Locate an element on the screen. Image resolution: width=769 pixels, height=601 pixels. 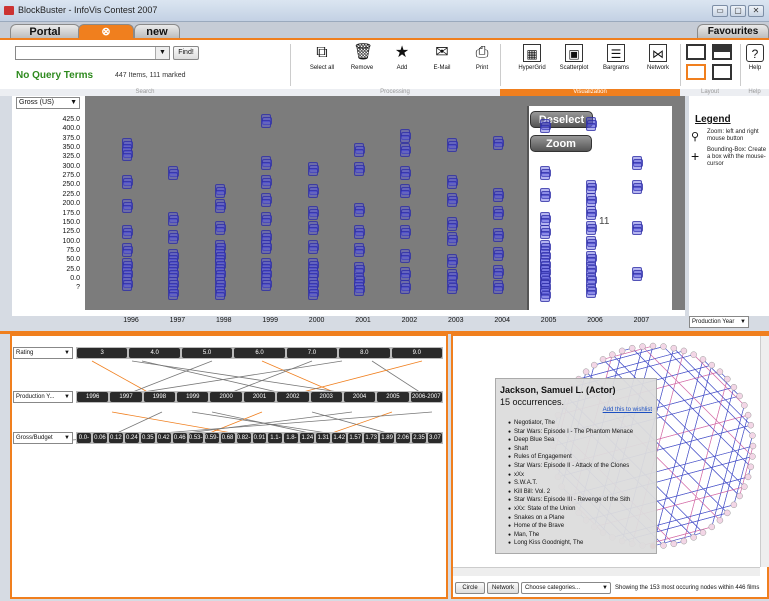
axis-category-chip: 1.89 is located at coordinates (387, 438).